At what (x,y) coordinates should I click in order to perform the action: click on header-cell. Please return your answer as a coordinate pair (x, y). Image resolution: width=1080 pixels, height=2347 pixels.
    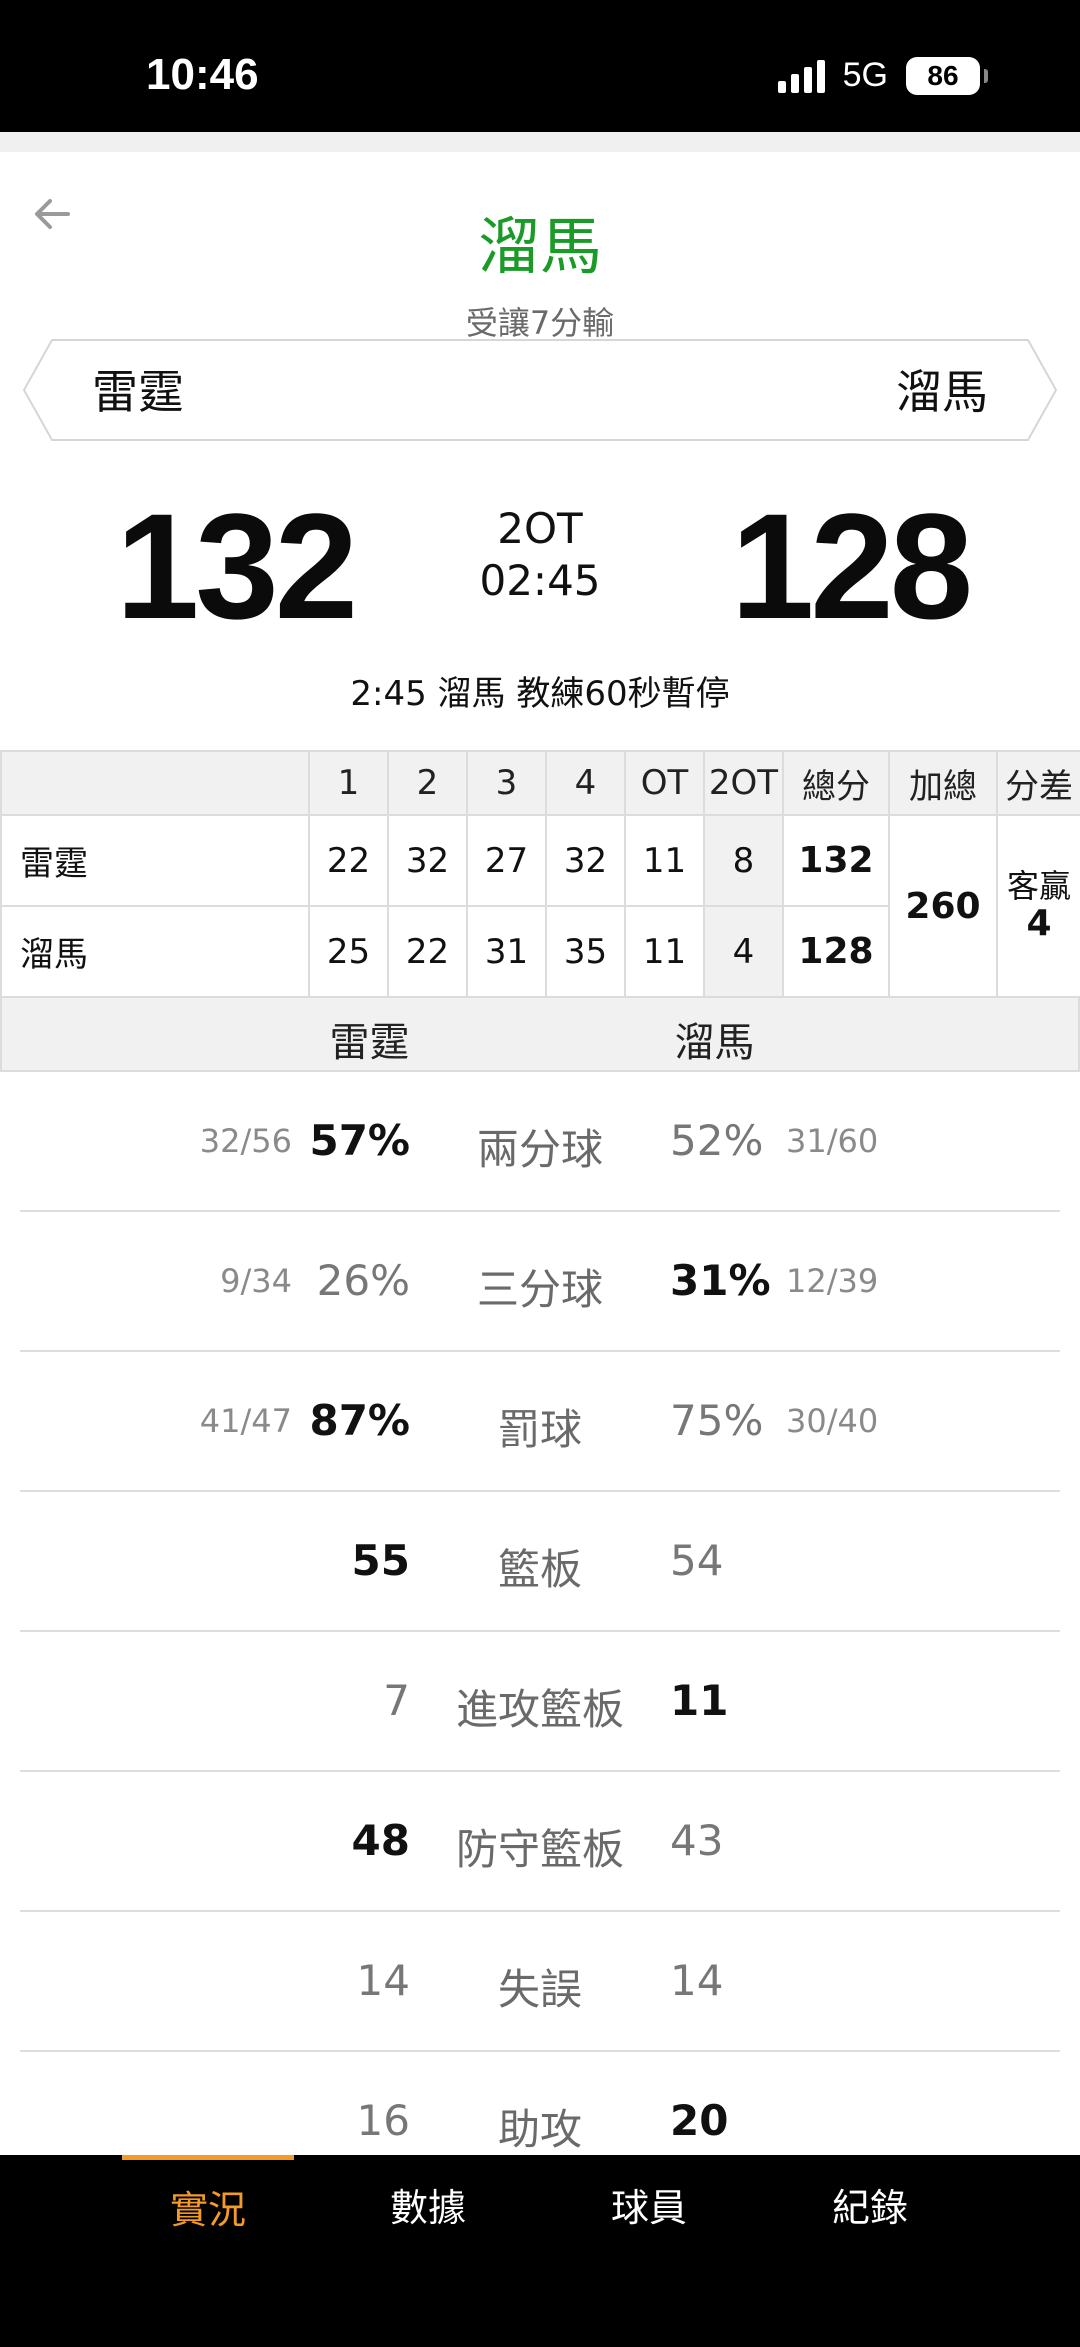
    Looking at the image, I should click on (155, 783).